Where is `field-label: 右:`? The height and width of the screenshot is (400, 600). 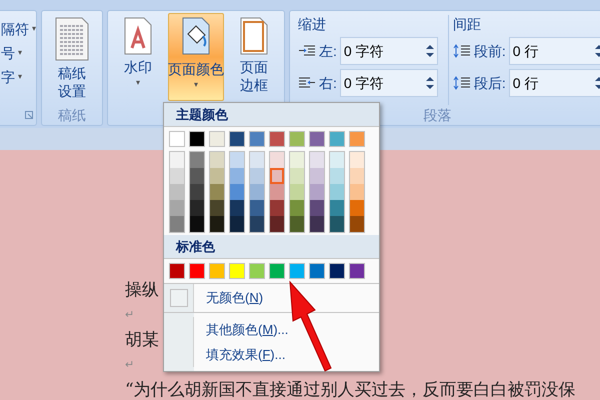 field-label: 右: is located at coordinates (328, 83).